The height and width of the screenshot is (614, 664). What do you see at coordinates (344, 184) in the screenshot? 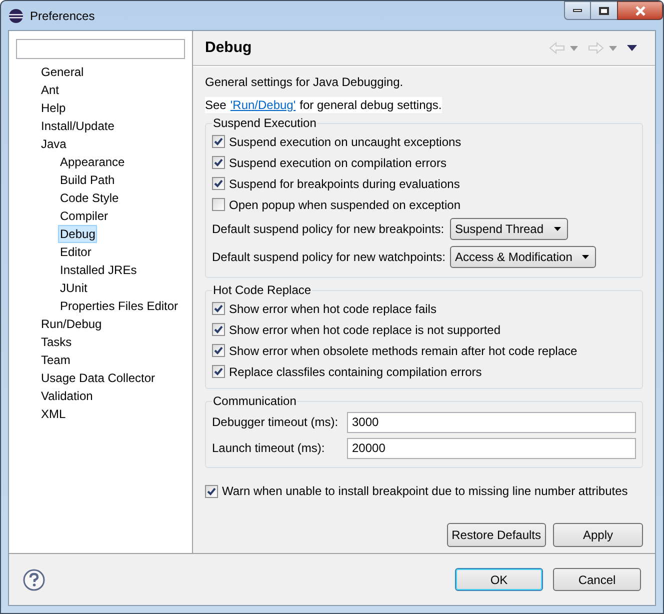
I see `checkbox-label: Suspend for breakpoints during evaluations` at bounding box center [344, 184].